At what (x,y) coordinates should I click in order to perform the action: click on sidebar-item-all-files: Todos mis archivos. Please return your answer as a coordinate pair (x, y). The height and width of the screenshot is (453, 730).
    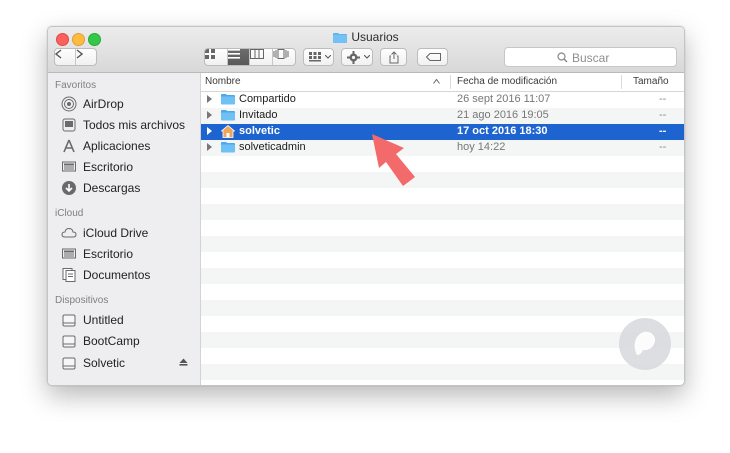
    Looking at the image, I should click on (123, 124).